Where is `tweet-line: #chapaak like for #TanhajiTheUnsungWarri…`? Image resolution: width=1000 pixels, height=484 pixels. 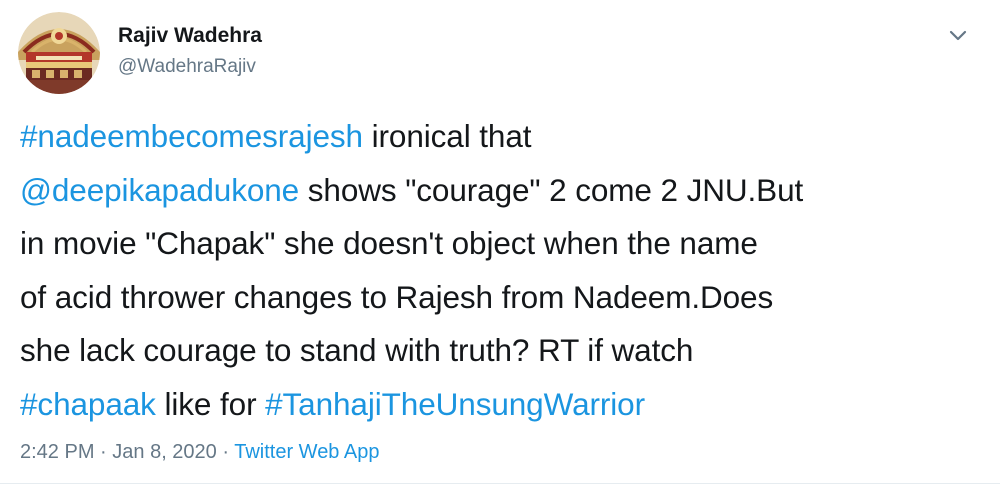
tweet-line: #chapaak like for #TanhajiTheUnsungWarri… is located at coordinates (502, 405).